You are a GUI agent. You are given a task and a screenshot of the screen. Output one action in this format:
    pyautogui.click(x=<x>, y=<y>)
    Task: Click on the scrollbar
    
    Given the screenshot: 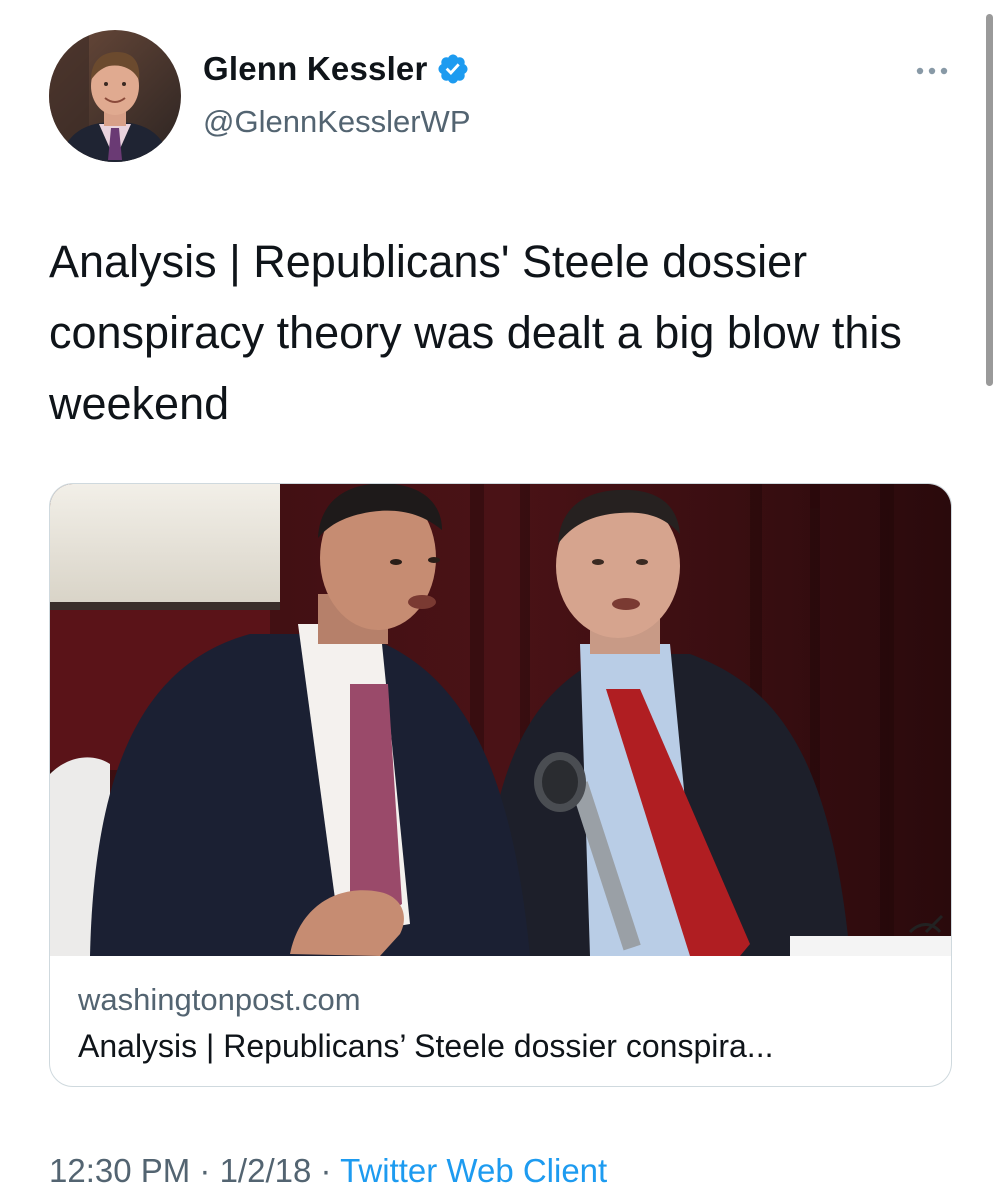 What is the action you would take?
    pyautogui.click(x=989, y=200)
    